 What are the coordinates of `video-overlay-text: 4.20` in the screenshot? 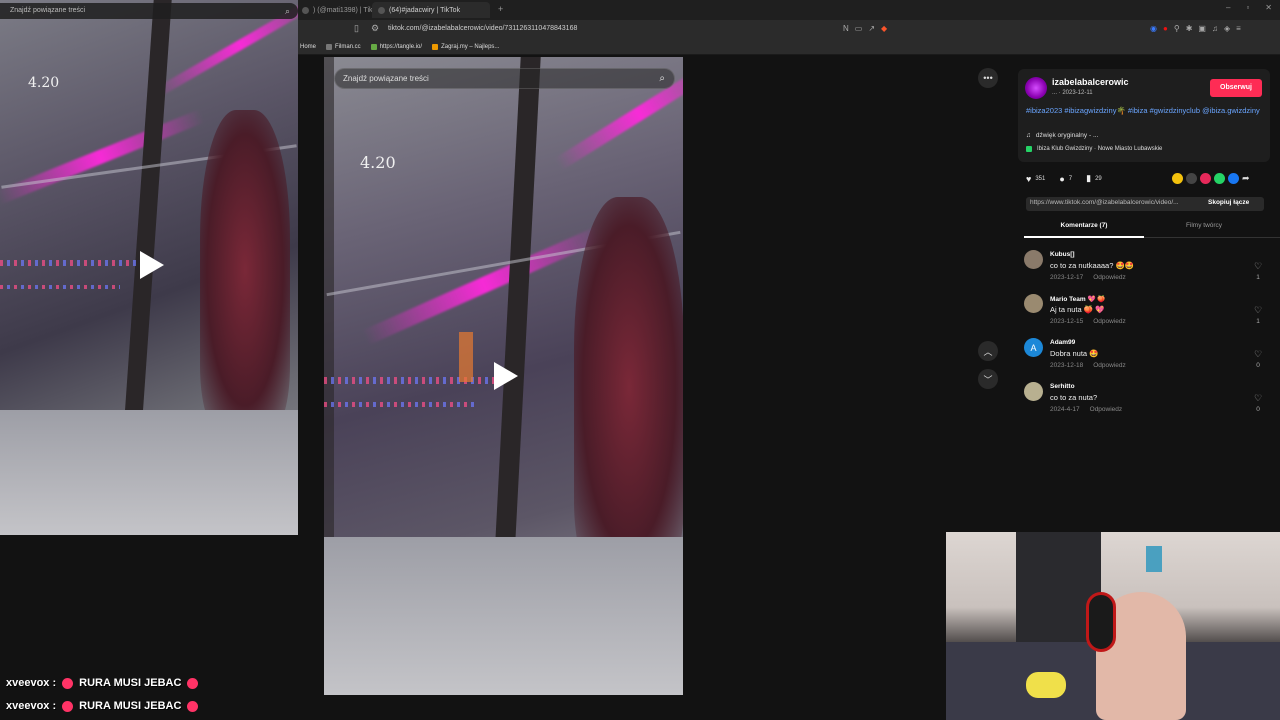 It's located at (44, 83).